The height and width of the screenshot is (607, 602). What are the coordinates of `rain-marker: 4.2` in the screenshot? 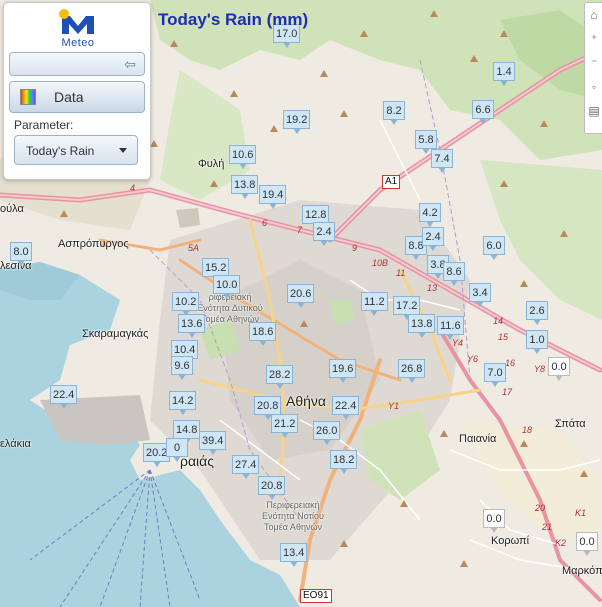 It's located at (430, 215).